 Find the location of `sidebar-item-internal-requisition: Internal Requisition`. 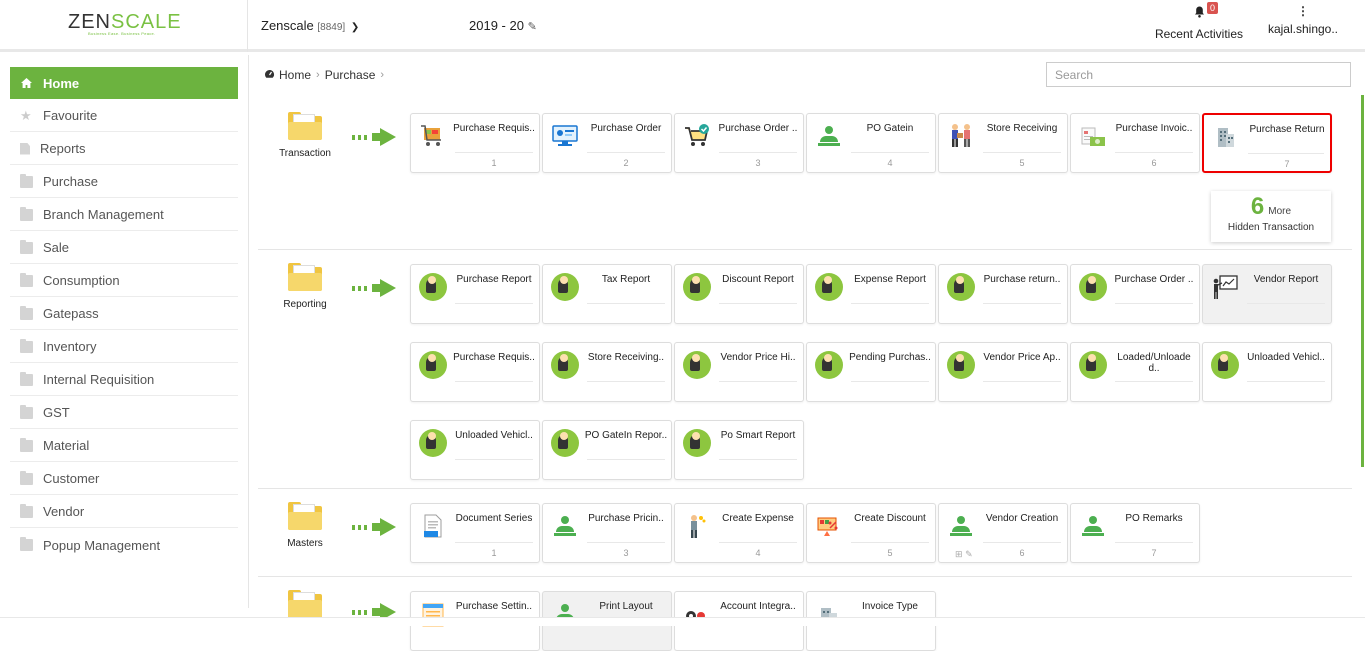

sidebar-item-internal-requisition: Internal Requisition is located at coordinates (124, 380).